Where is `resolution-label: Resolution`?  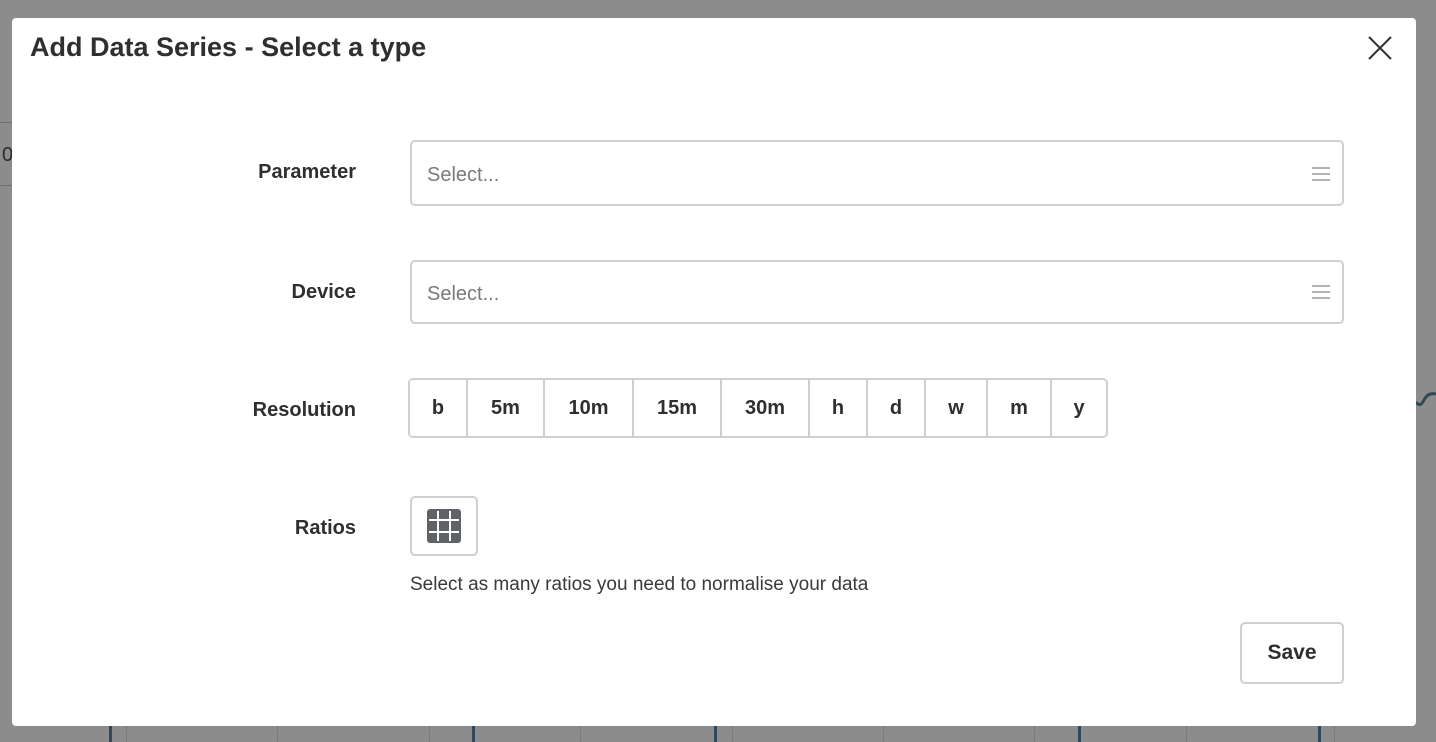
resolution-label: Resolution is located at coordinates (304, 410).